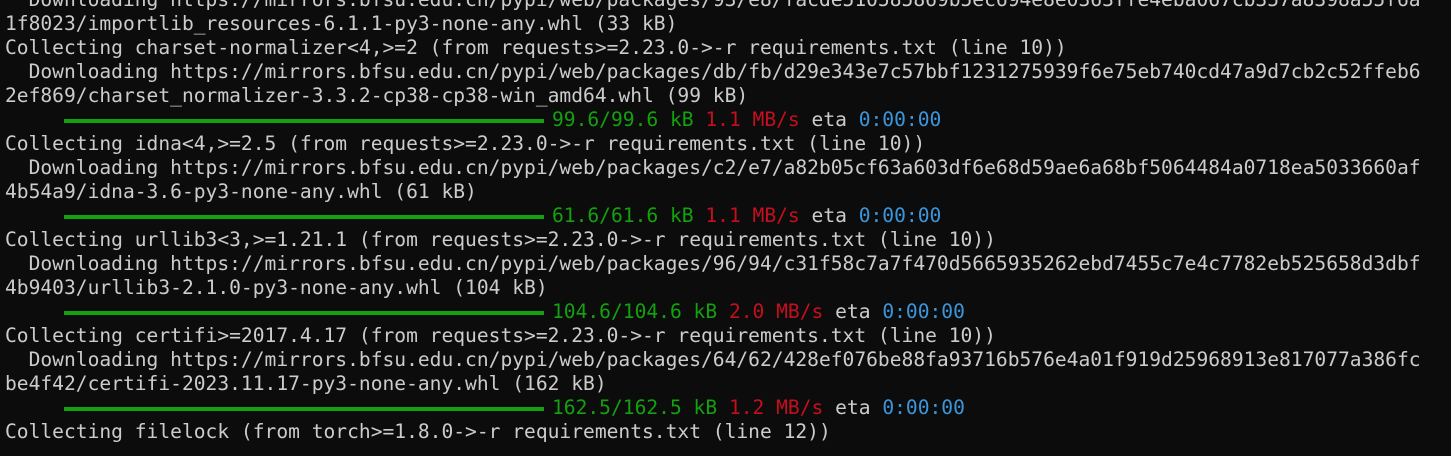 This screenshot has width=1451, height=456. I want to click on download-progress: 61.6/61.6 kB 1.1 MB/s eta 0:00:00, so click(728, 216).